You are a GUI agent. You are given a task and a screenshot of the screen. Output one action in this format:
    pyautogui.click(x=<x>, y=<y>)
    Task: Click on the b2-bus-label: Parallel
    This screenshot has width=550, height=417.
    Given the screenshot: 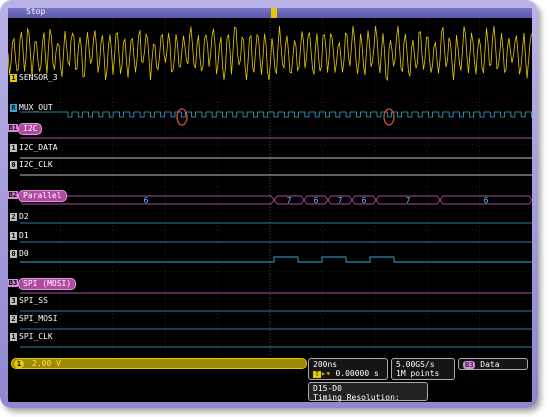 What is the action you would take?
    pyautogui.click(x=42, y=196)
    